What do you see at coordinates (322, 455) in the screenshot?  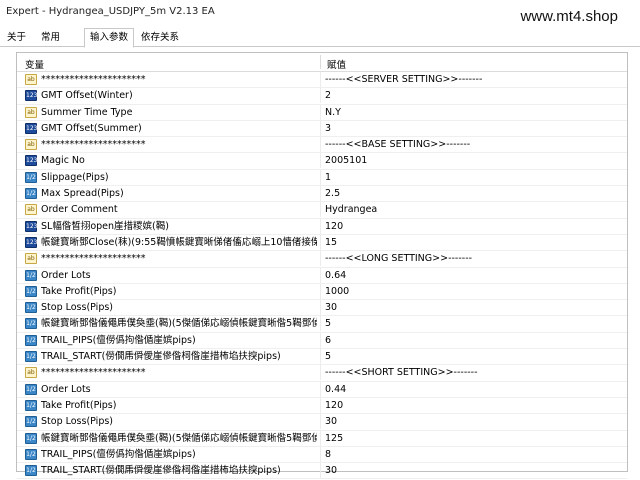 I see `table-row: 1/2 TRAIL_PIPS(儃僗僞拘偺偱崖嫔pips) 8` at bounding box center [322, 455].